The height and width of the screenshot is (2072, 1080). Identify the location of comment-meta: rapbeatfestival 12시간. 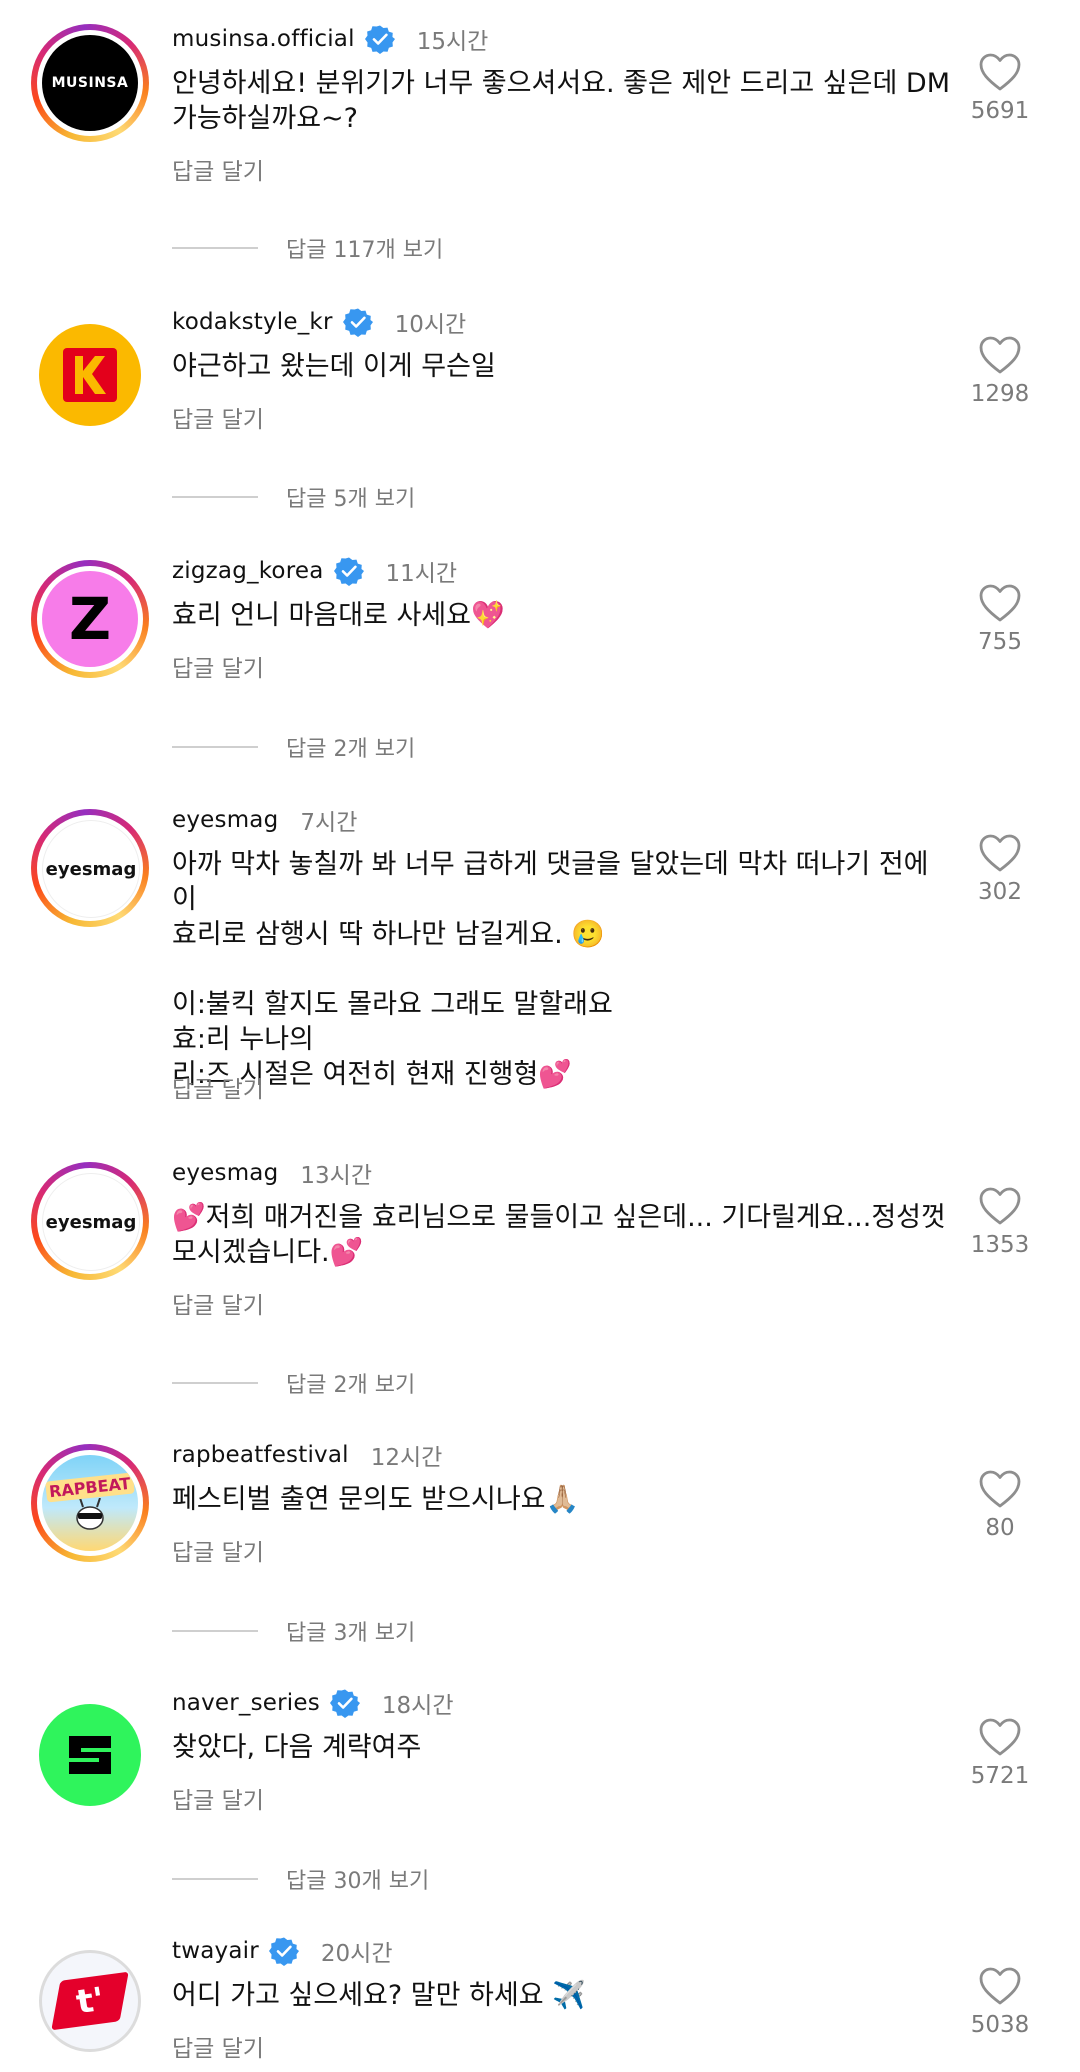
(307, 1455).